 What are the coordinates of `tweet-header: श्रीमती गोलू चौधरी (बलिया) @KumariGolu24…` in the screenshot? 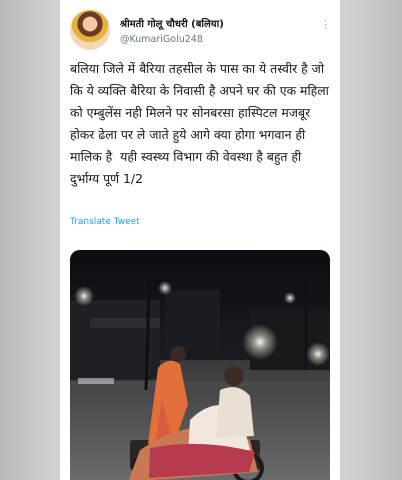 It's located at (200, 30).